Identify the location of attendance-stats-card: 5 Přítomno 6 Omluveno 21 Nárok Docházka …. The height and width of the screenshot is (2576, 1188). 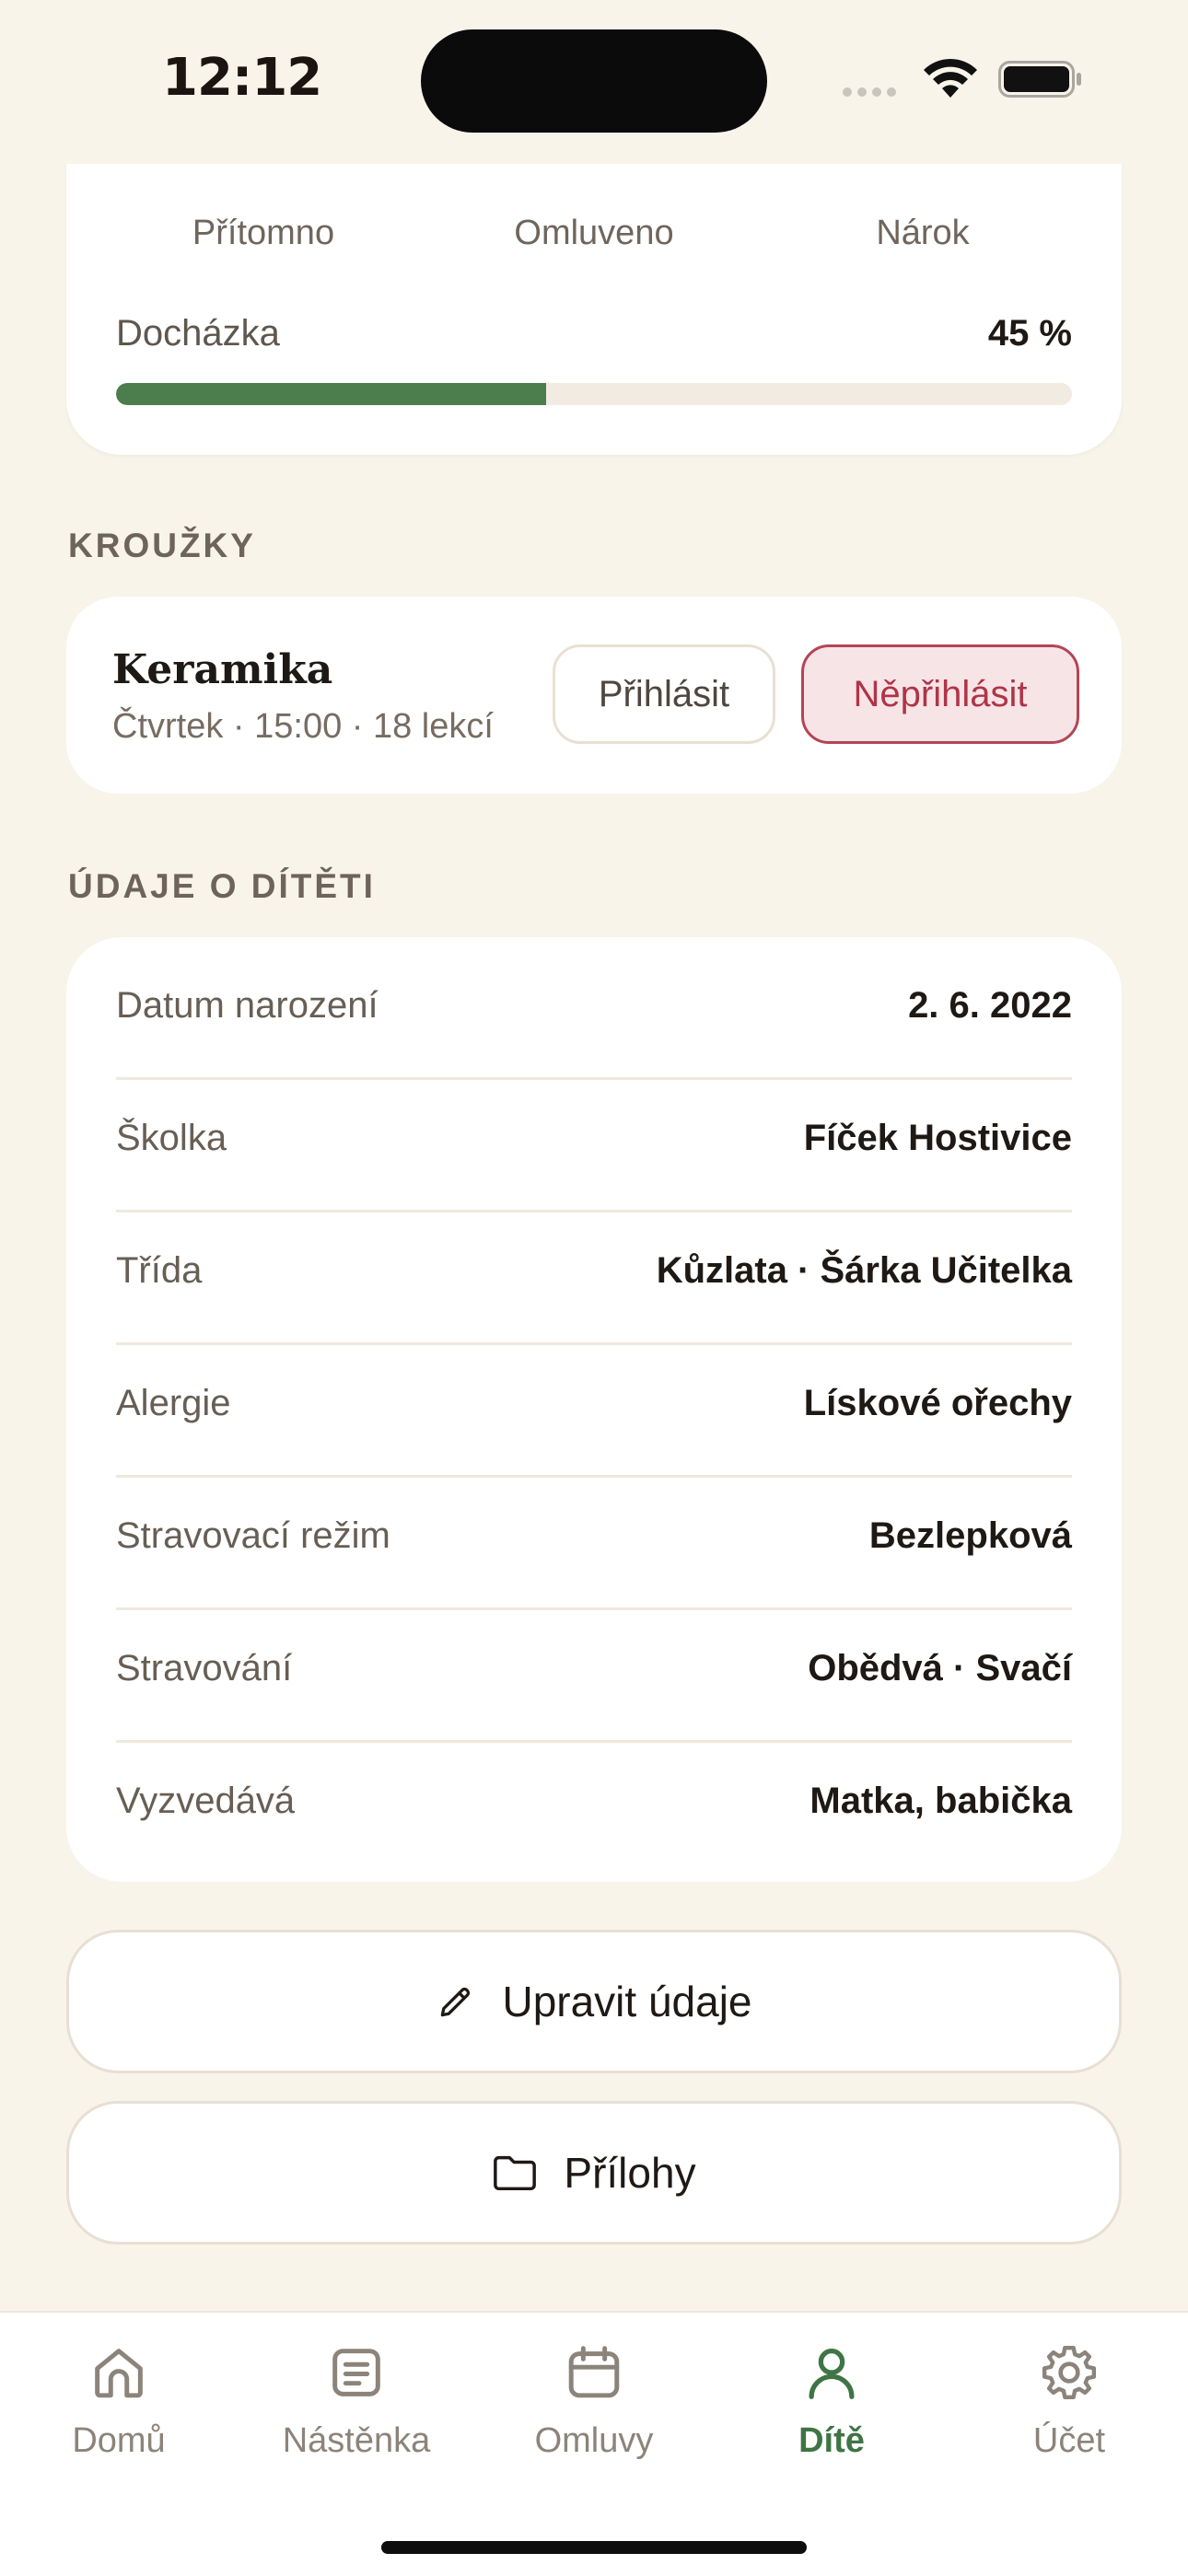
(594, 283).